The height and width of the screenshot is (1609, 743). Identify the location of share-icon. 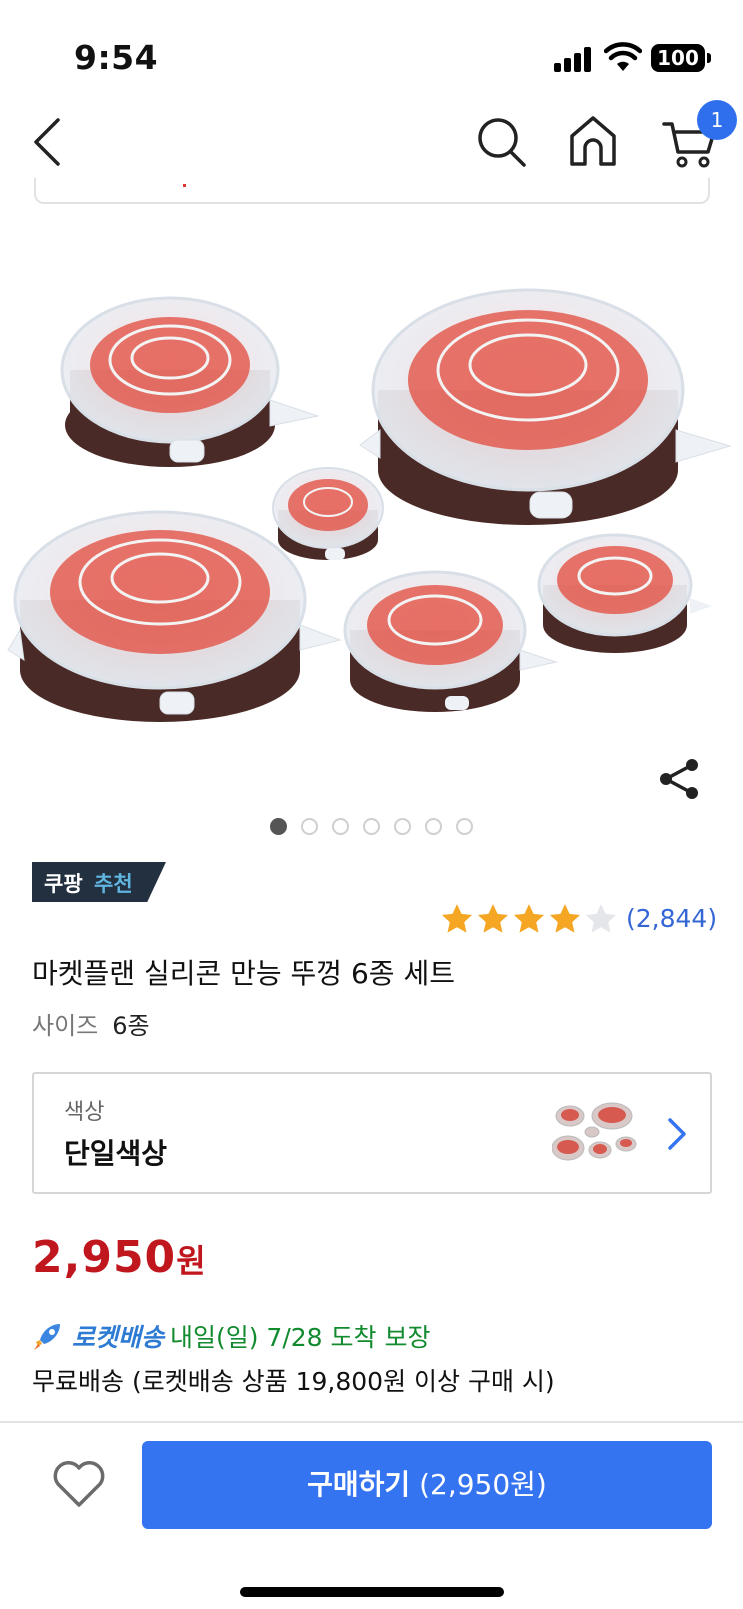
(679, 779).